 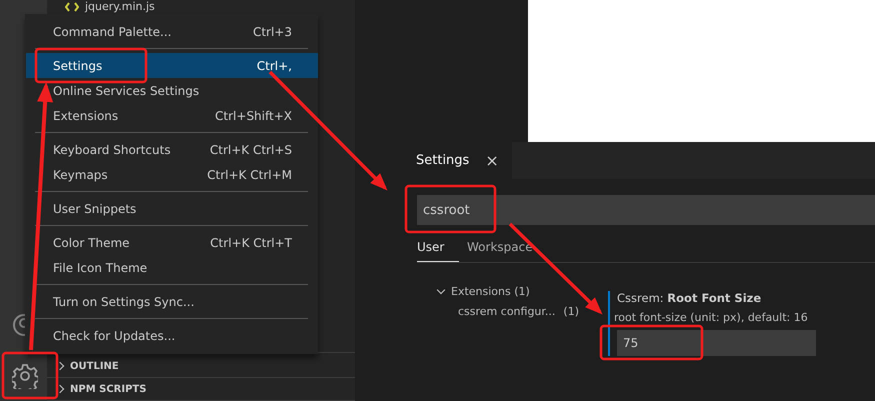 I want to click on close-icon: ×, so click(x=492, y=160).